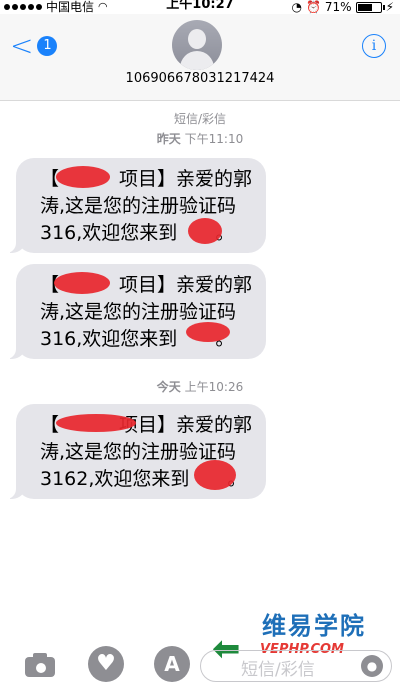 The height and width of the screenshot is (687, 400). Describe the element at coordinates (200, 119) in the screenshot. I see `service-label: 短信/彩信` at that location.